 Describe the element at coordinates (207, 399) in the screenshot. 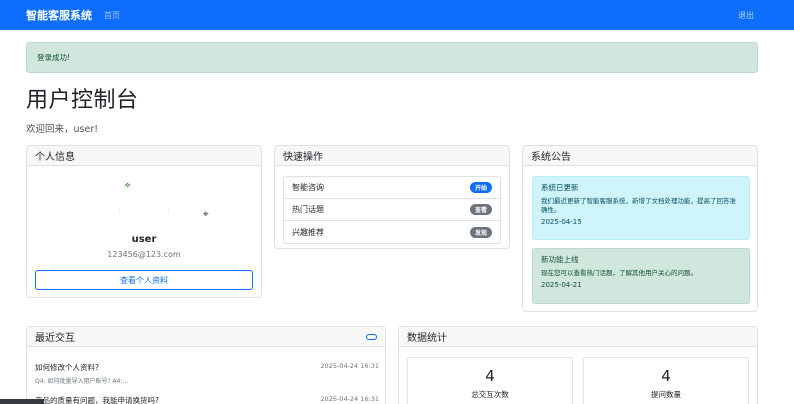

I see `list-item: 商品的质量有问题，我能申请换货吗? 2025-04-24 16:31` at that location.